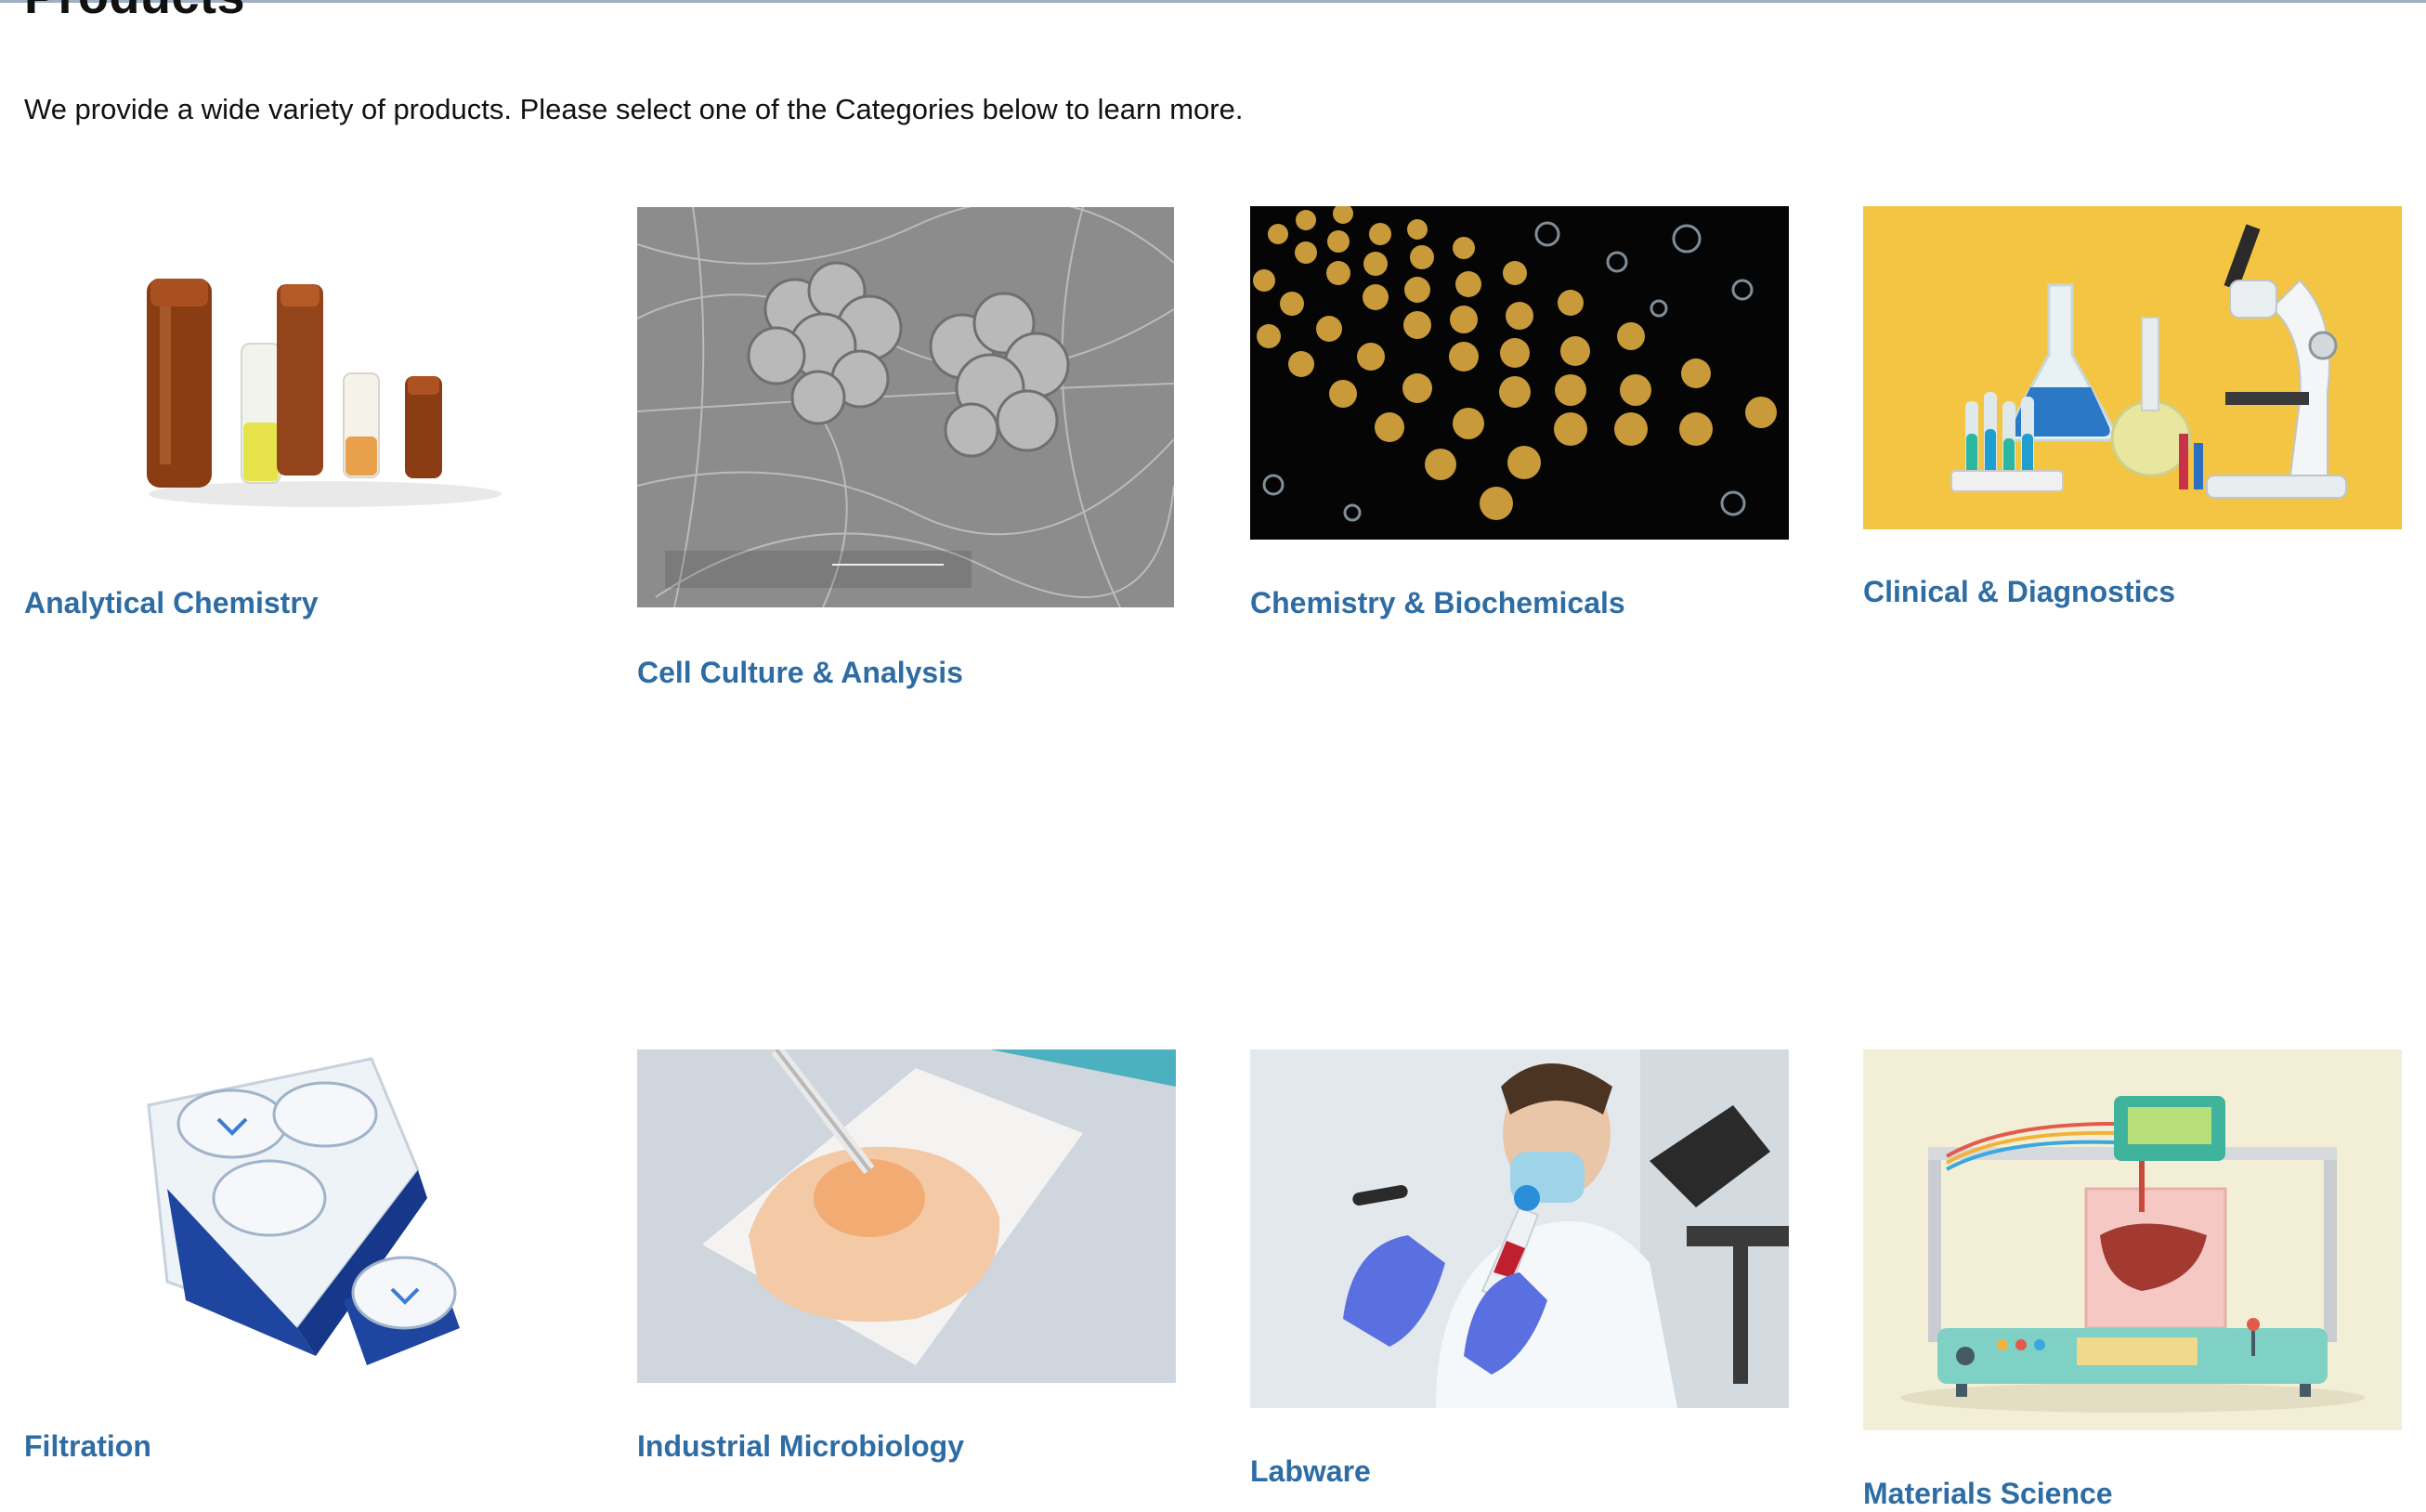 The image size is (2426, 1512). I want to click on lab-glassware-microscope-image, so click(2133, 367).